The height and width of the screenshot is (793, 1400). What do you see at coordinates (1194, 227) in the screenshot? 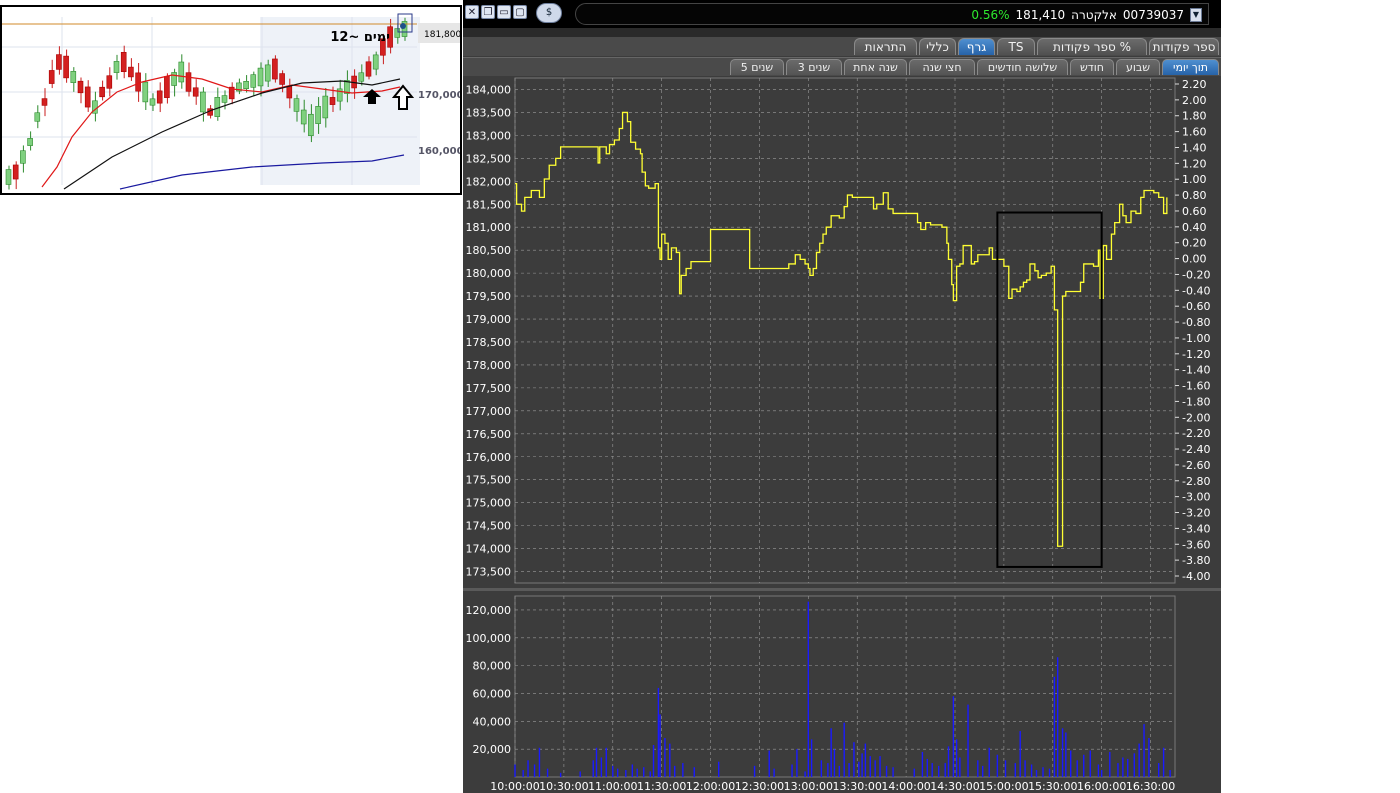
I see `percent-tick-label: 0.40` at bounding box center [1194, 227].